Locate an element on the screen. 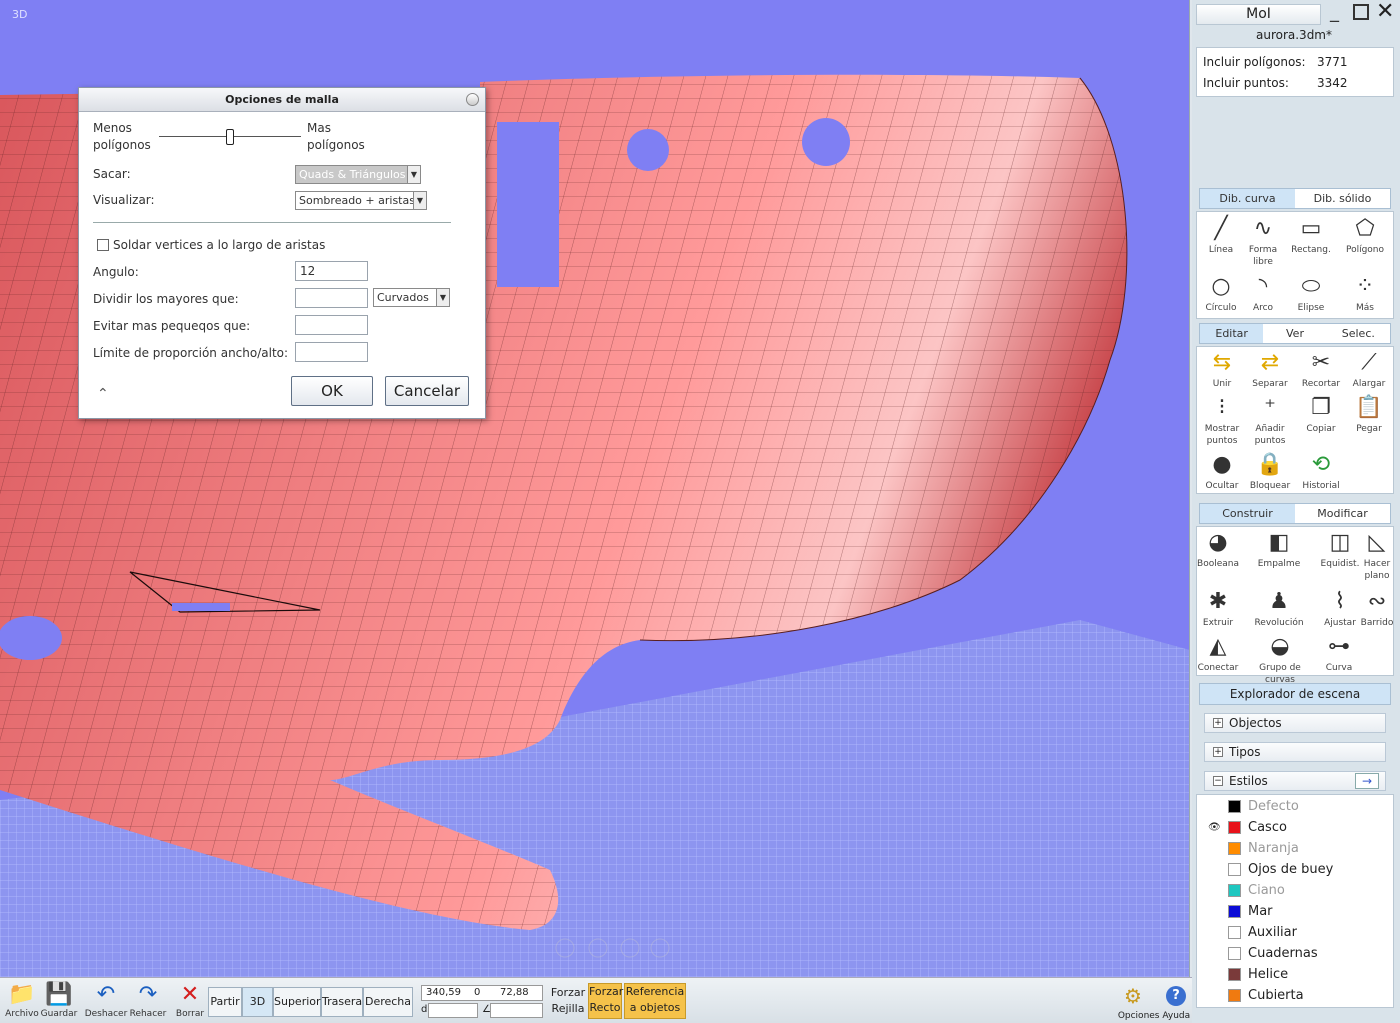 The image size is (1400, 1023). angle-input is located at coordinates (516, 1010).